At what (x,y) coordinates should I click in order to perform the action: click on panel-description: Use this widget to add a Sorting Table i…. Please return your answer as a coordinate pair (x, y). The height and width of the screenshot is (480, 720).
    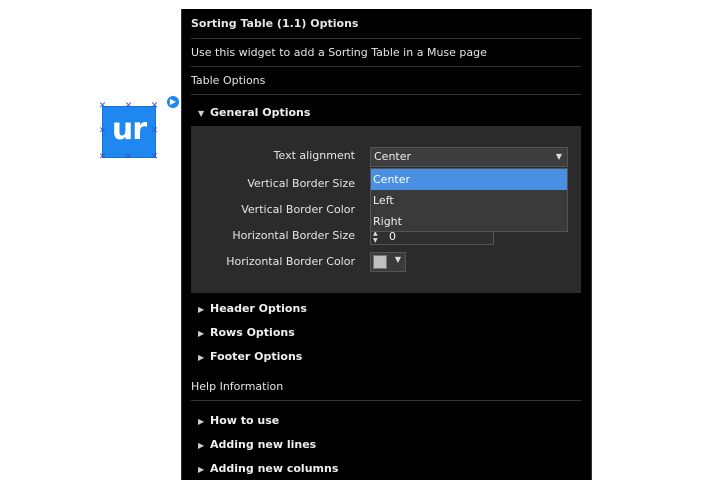
    Looking at the image, I should click on (386, 53).